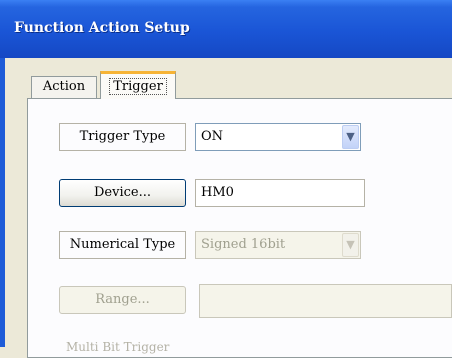 This screenshot has width=452, height=358. I want to click on trigger-type-label: Trigger Type, so click(122, 137).